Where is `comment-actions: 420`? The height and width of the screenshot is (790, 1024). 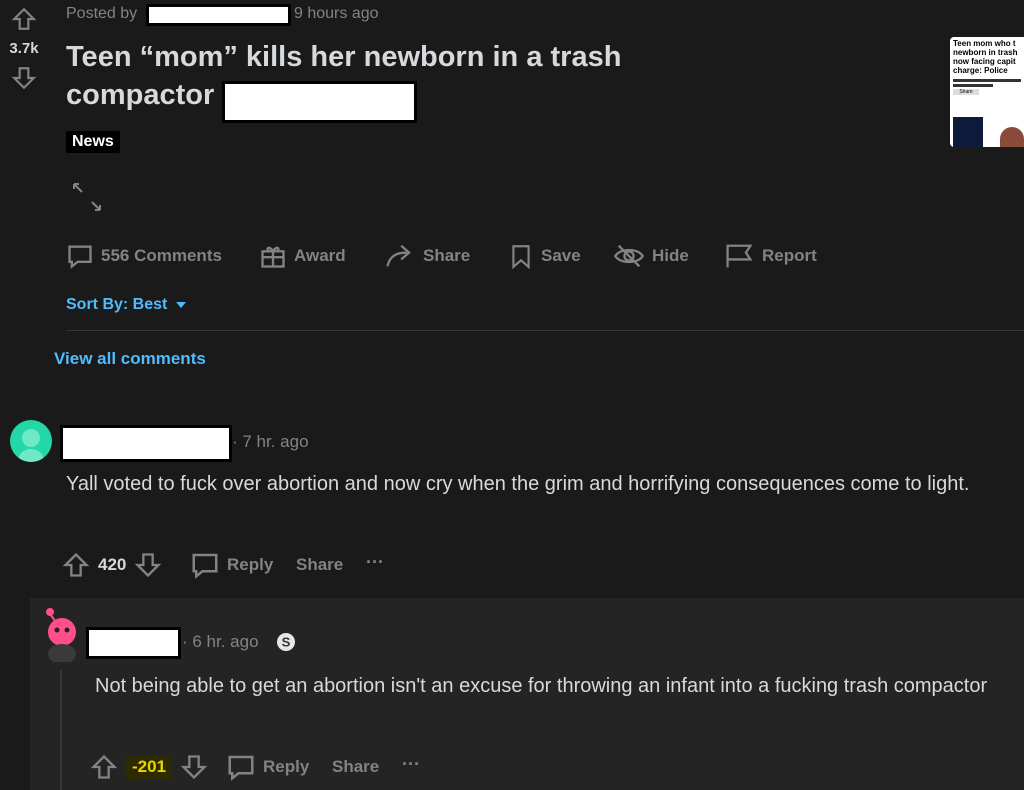
comment-actions: 420 is located at coordinates (112, 565).